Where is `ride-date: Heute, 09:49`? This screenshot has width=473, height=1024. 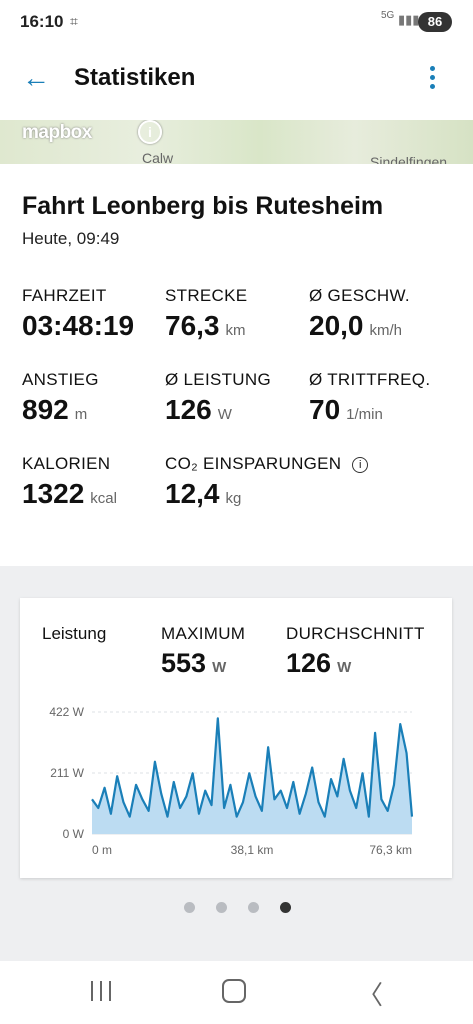
ride-date: Heute, 09:49 is located at coordinates (71, 238).